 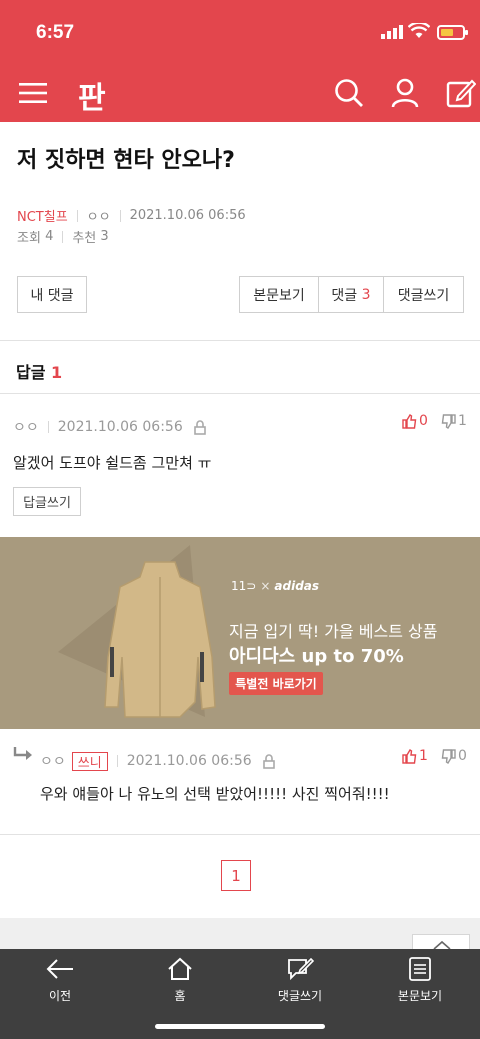 What do you see at coordinates (344, 295) in the screenshot?
I see `comments-label: 댓글` at bounding box center [344, 295].